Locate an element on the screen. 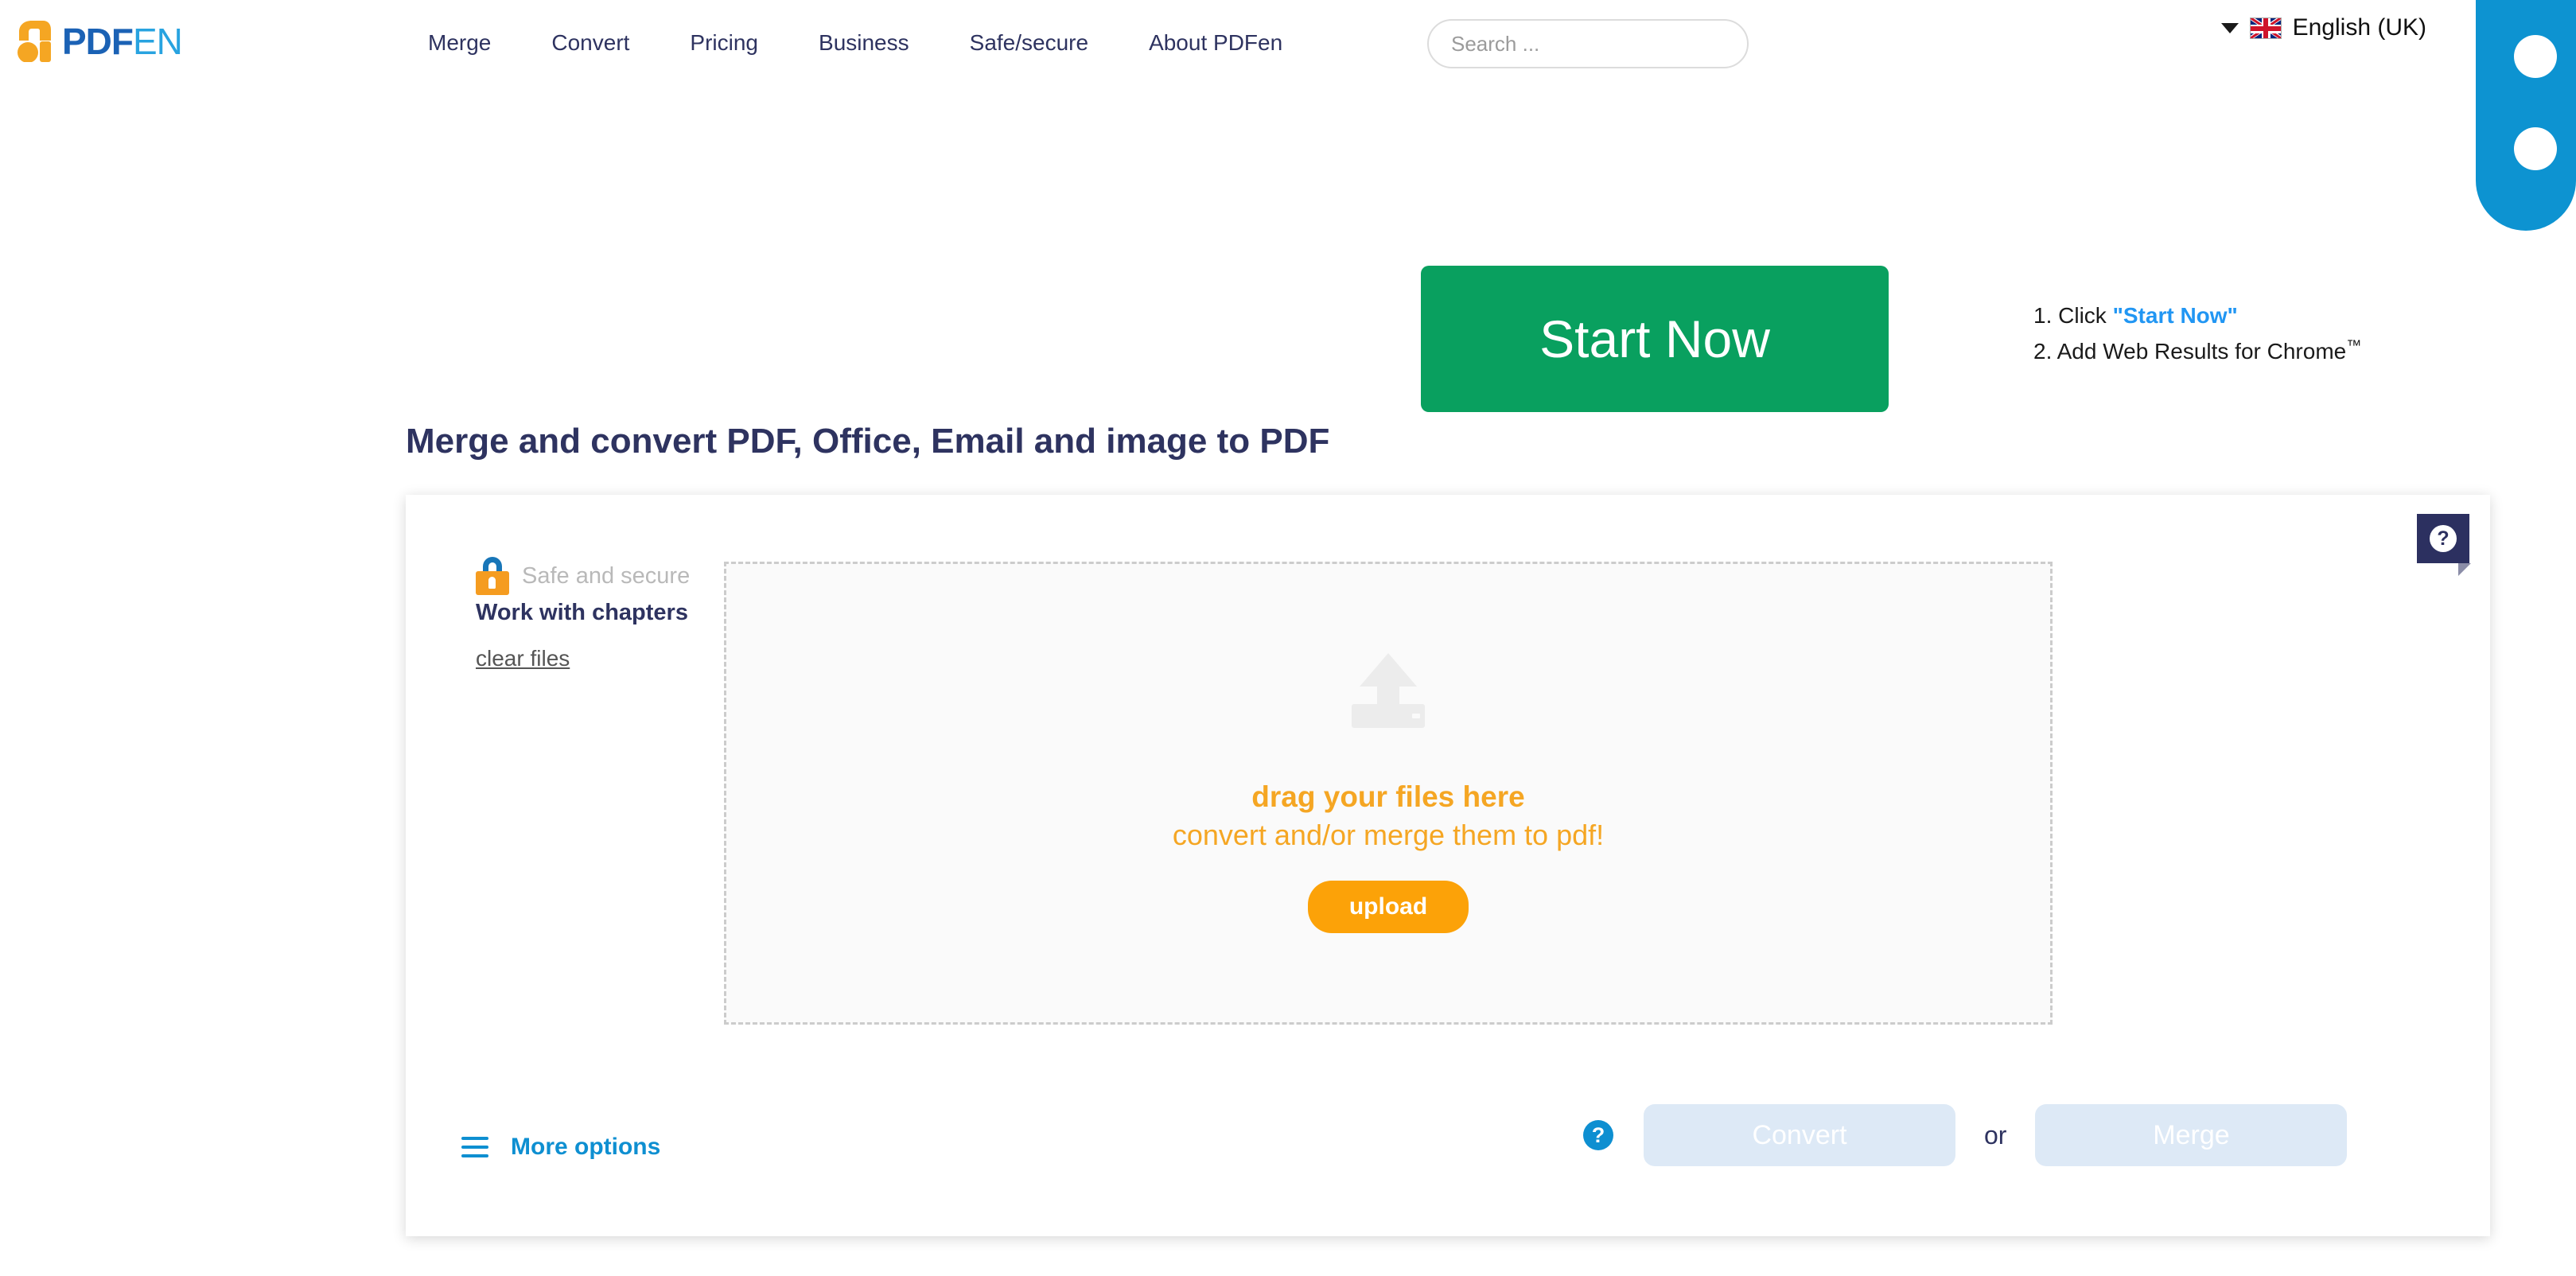  step-1-text: Click is located at coordinates (2086, 315).